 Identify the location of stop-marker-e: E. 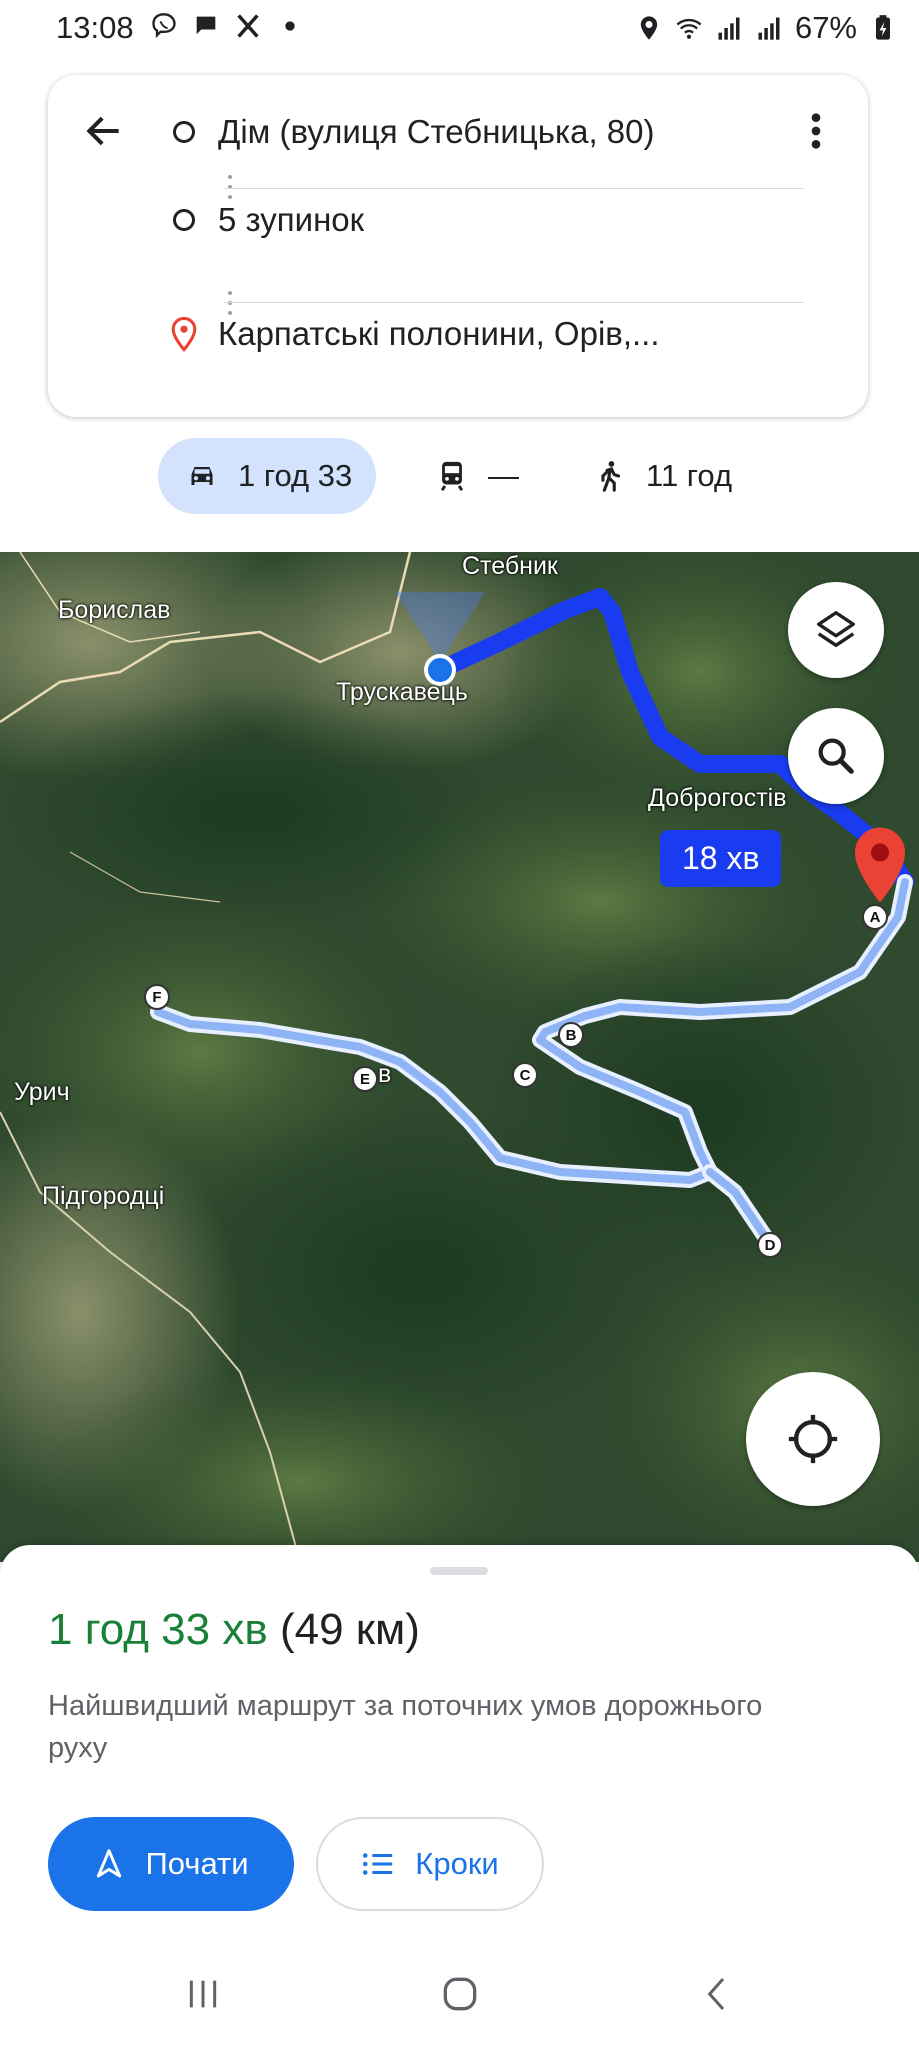
(365, 1079).